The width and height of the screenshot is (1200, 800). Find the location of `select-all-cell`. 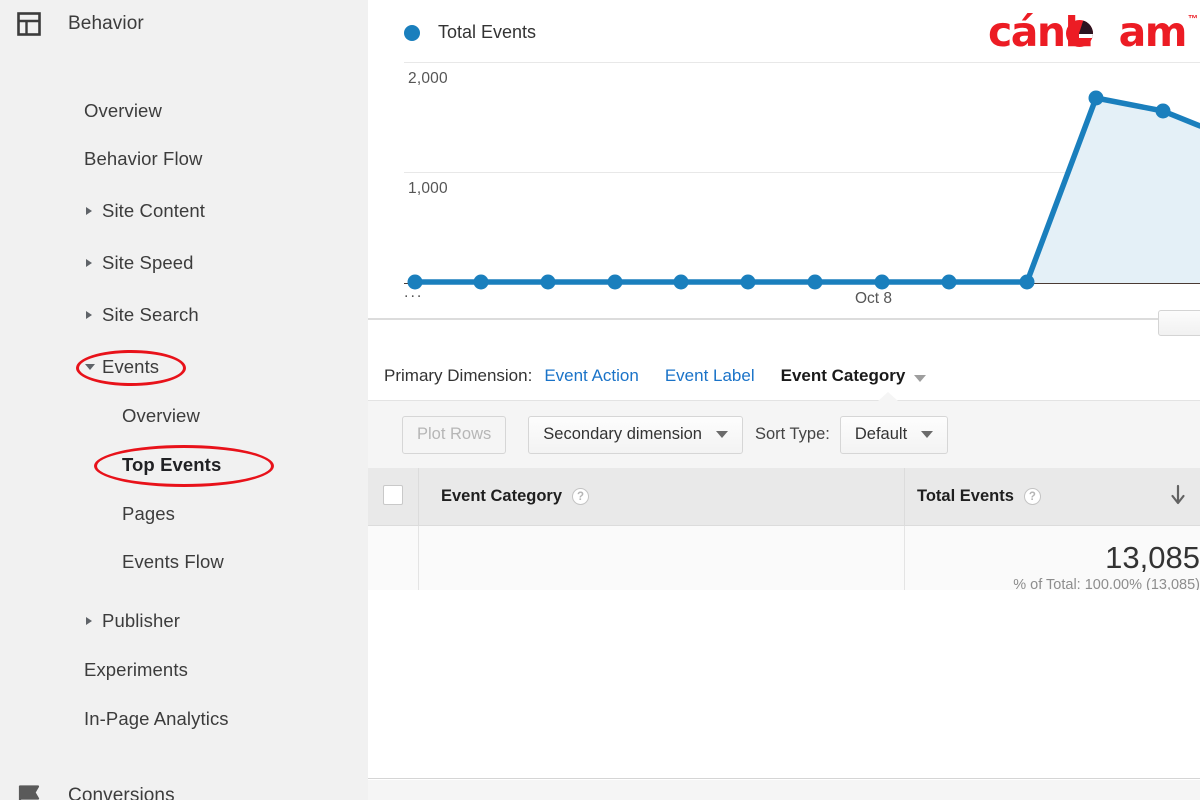

select-all-cell is located at coordinates (393, 496).